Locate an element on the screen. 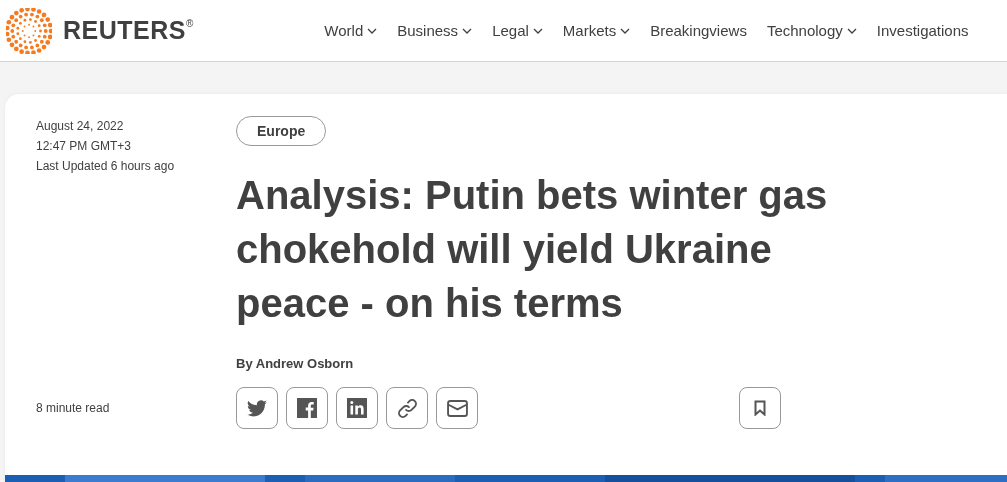  nav-item: Business is located at coordinates (435, 30).